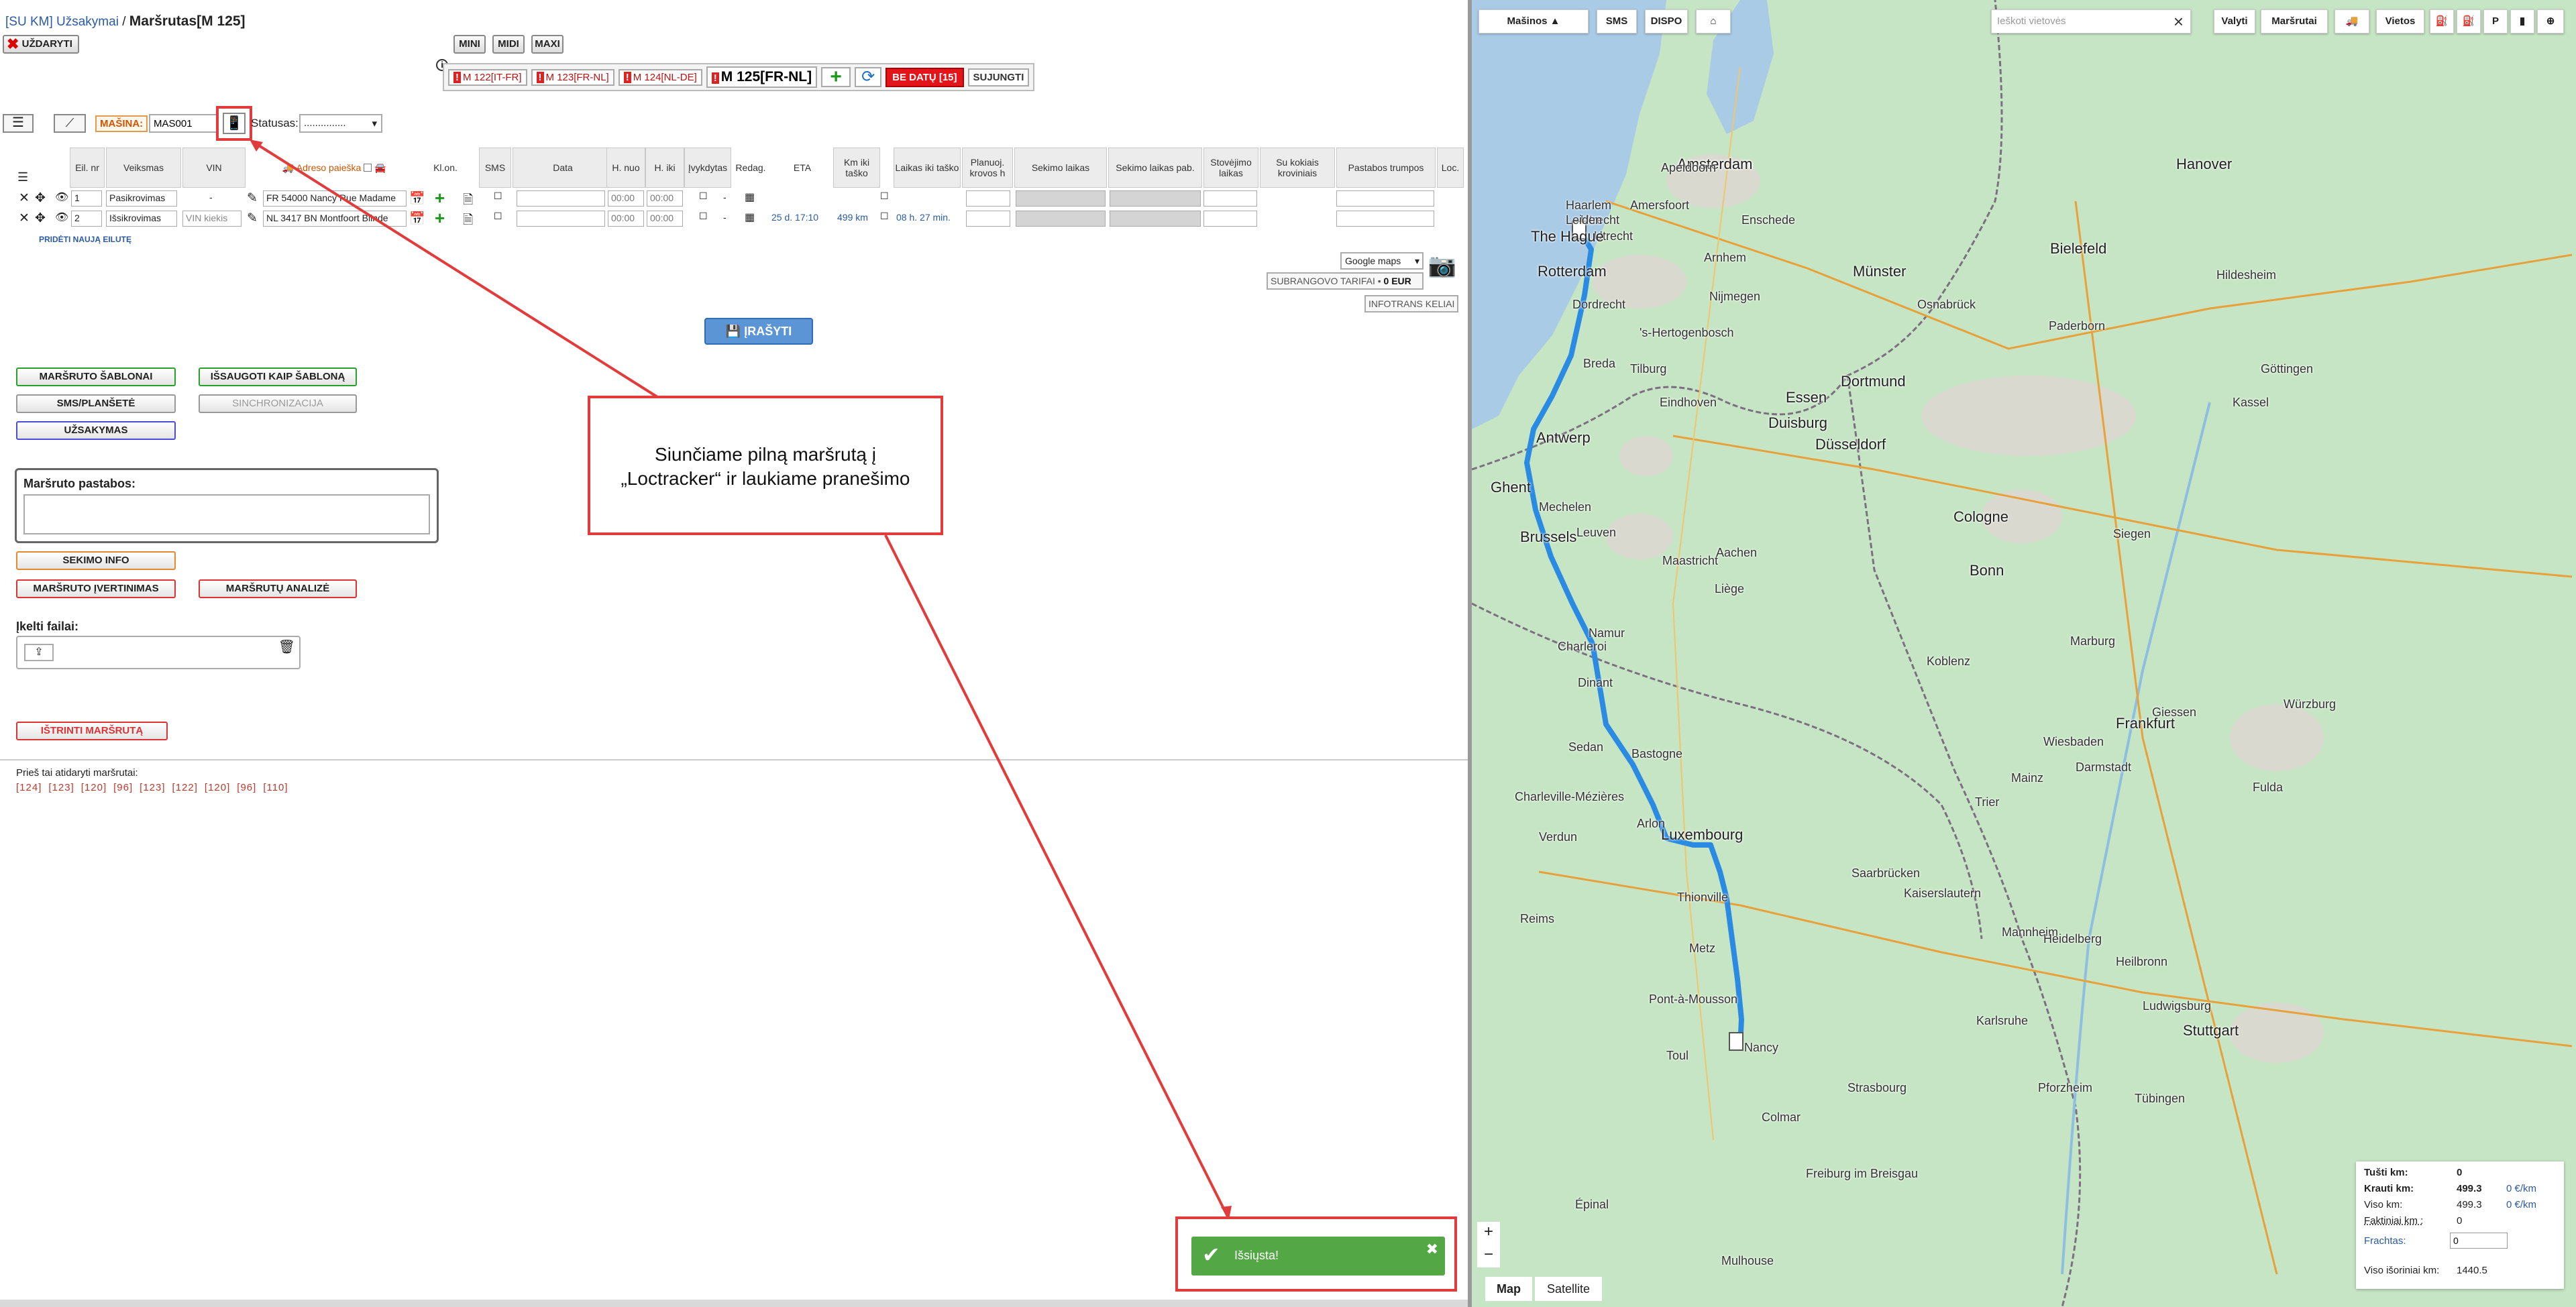 Image resolution: width=2576 pixels, height=1307 pixels. What do you see at coordinates (70, 123) in the screenshot?
I see `chart-button: ⟋` at bounding box center [70, 123].